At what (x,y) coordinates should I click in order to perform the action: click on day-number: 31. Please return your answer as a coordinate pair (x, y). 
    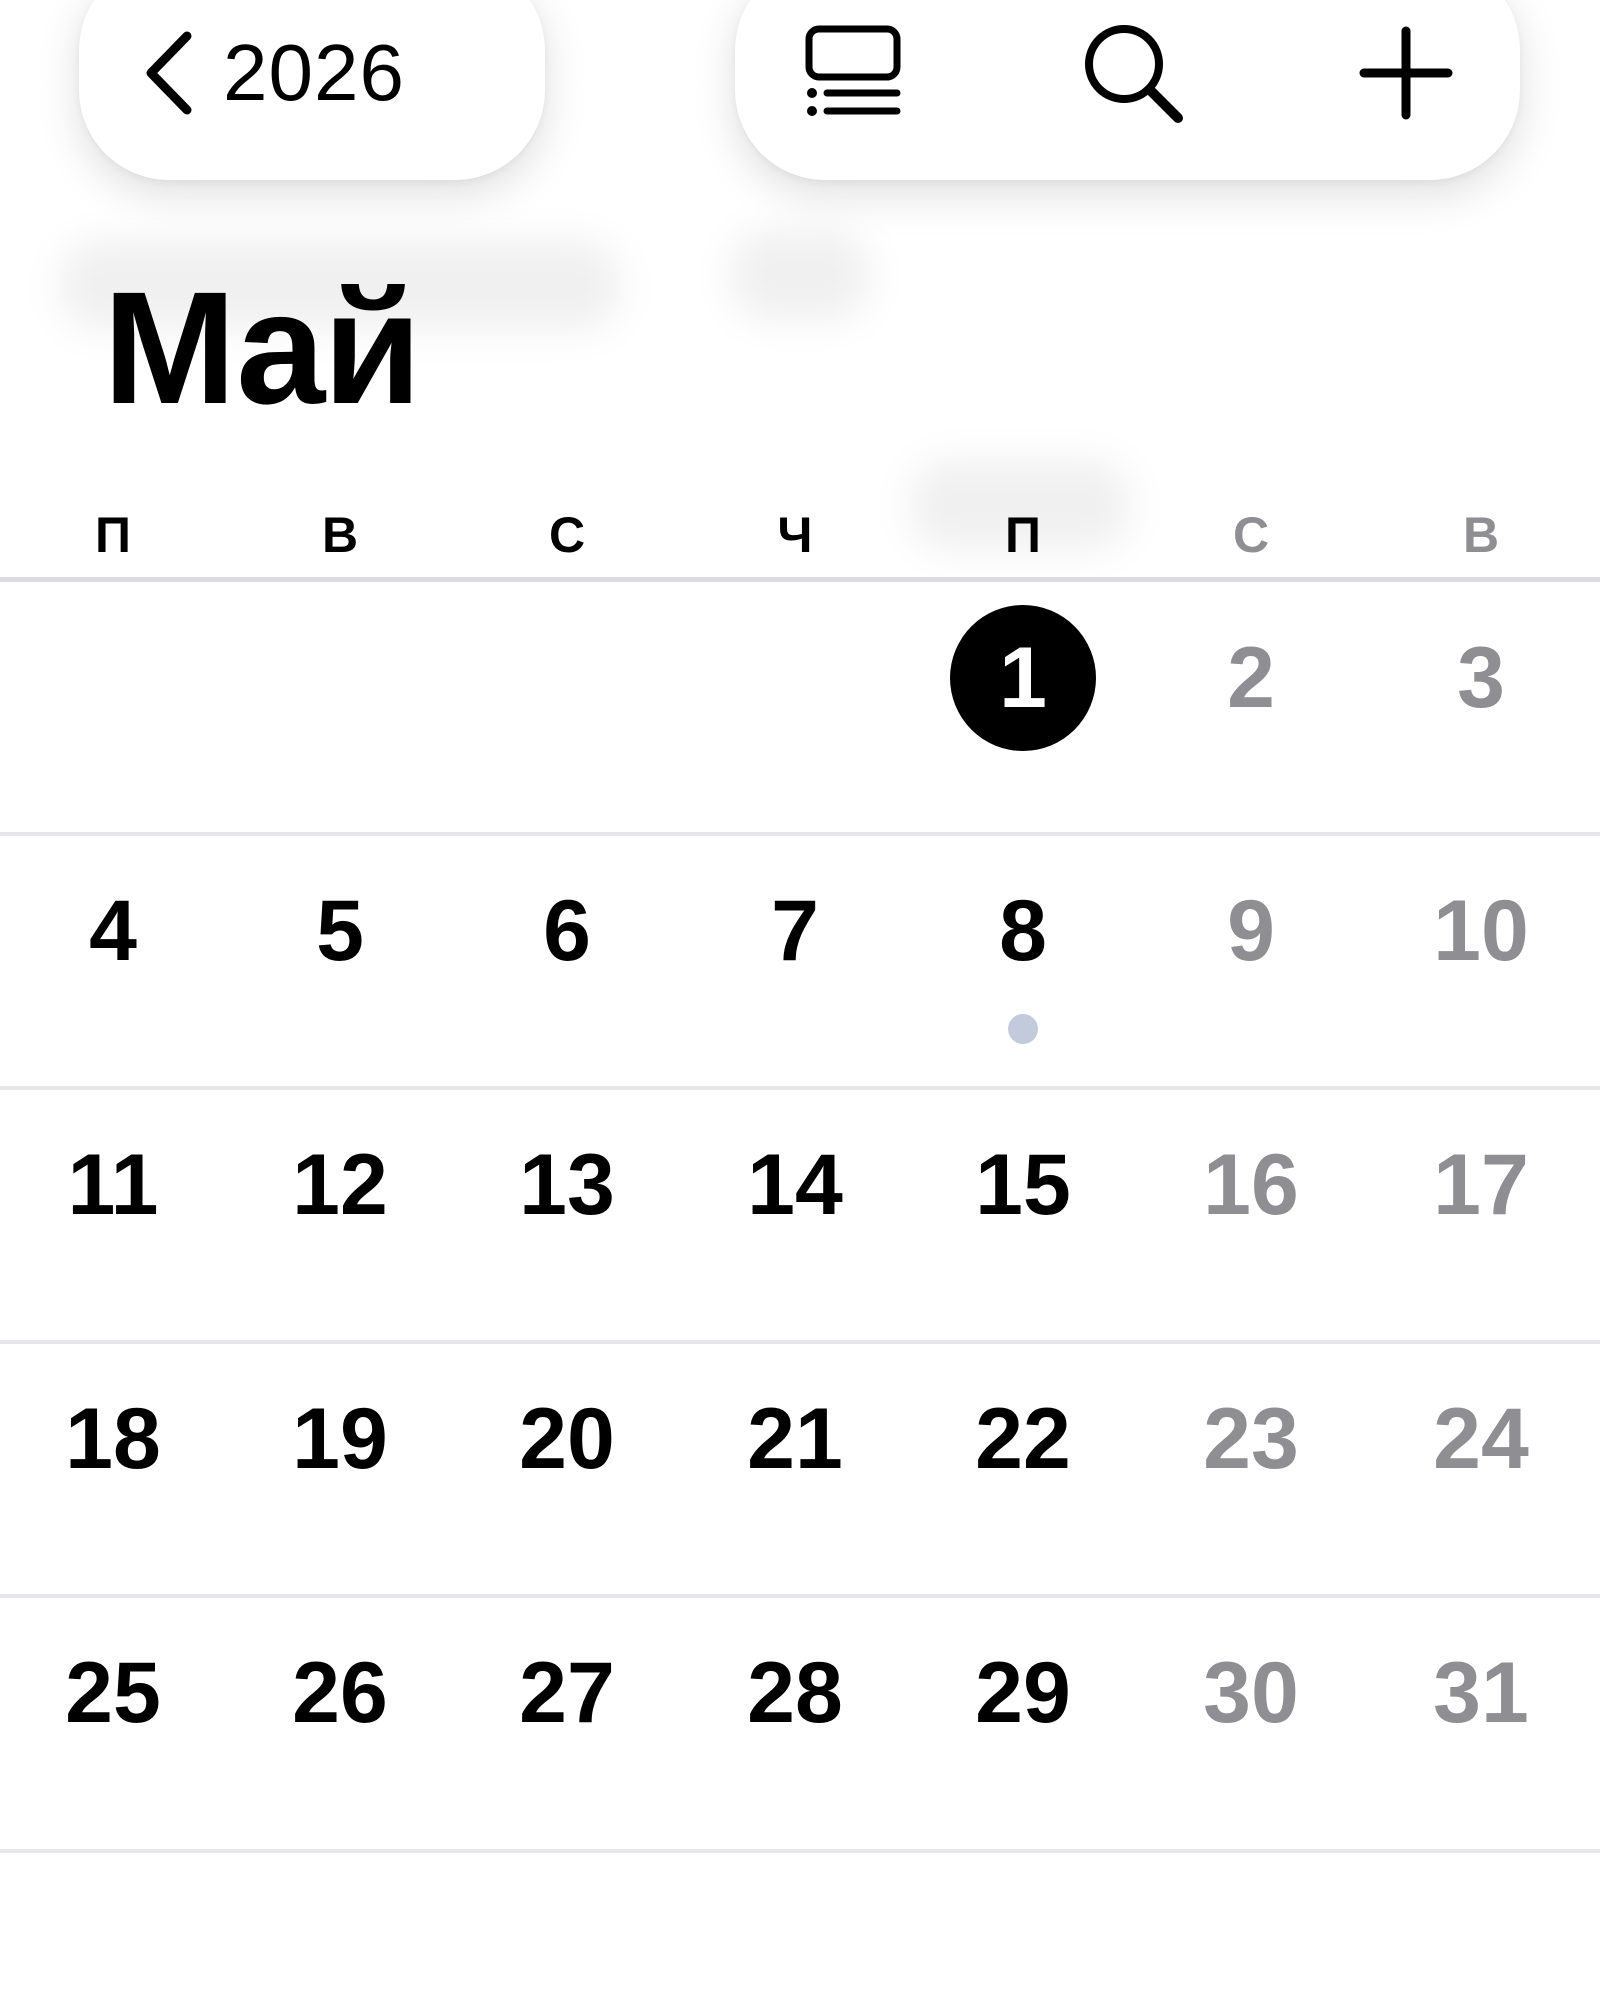
    Looking at the image, I should click on (1481, 1693).